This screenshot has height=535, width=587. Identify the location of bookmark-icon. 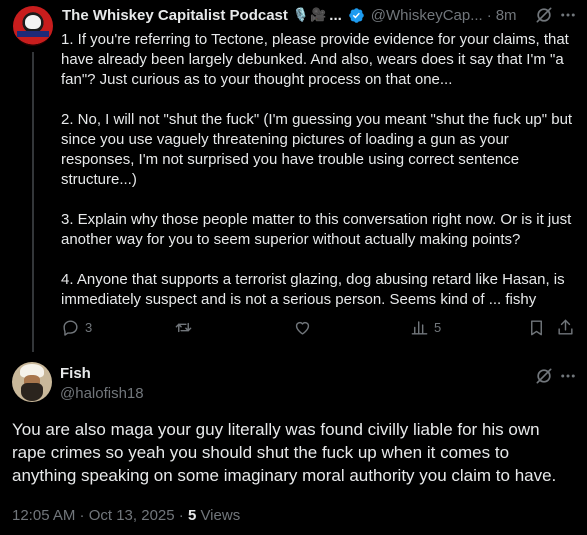
(536, 327).